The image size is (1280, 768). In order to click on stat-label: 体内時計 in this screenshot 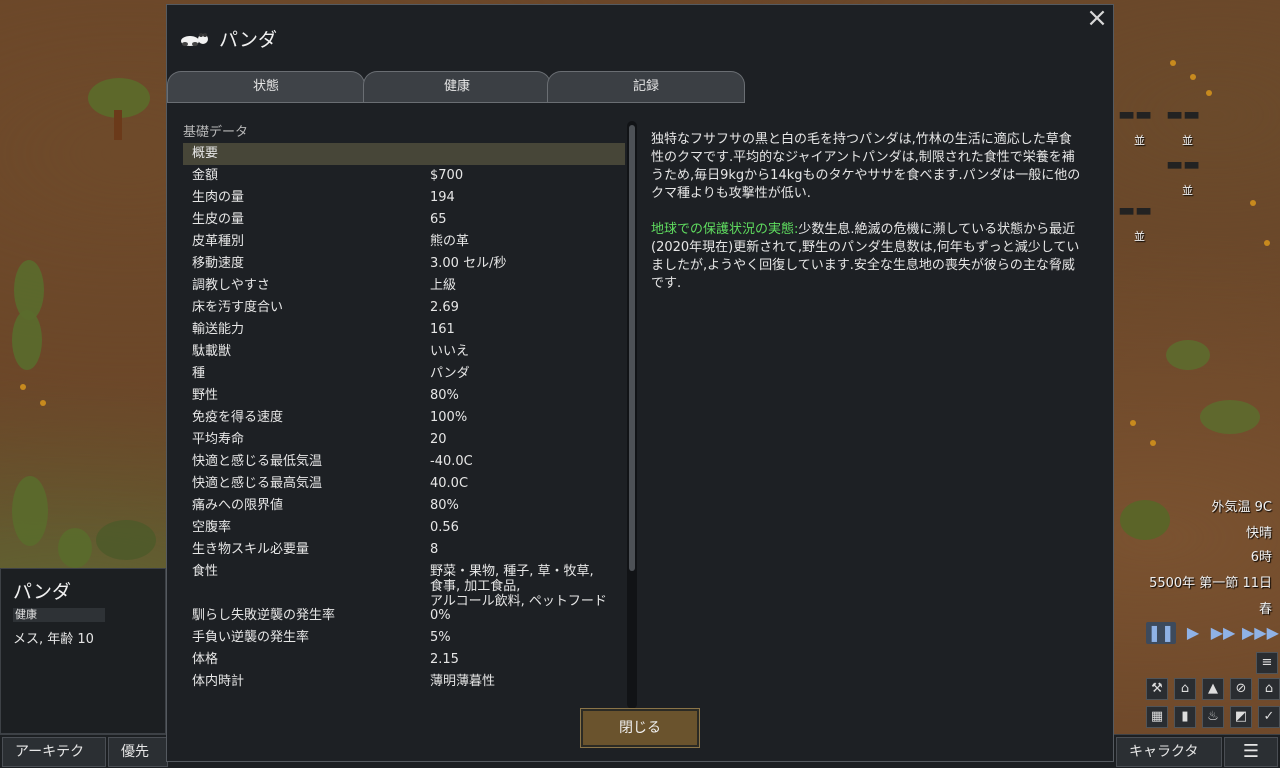, I will do `click(218, 681)`.